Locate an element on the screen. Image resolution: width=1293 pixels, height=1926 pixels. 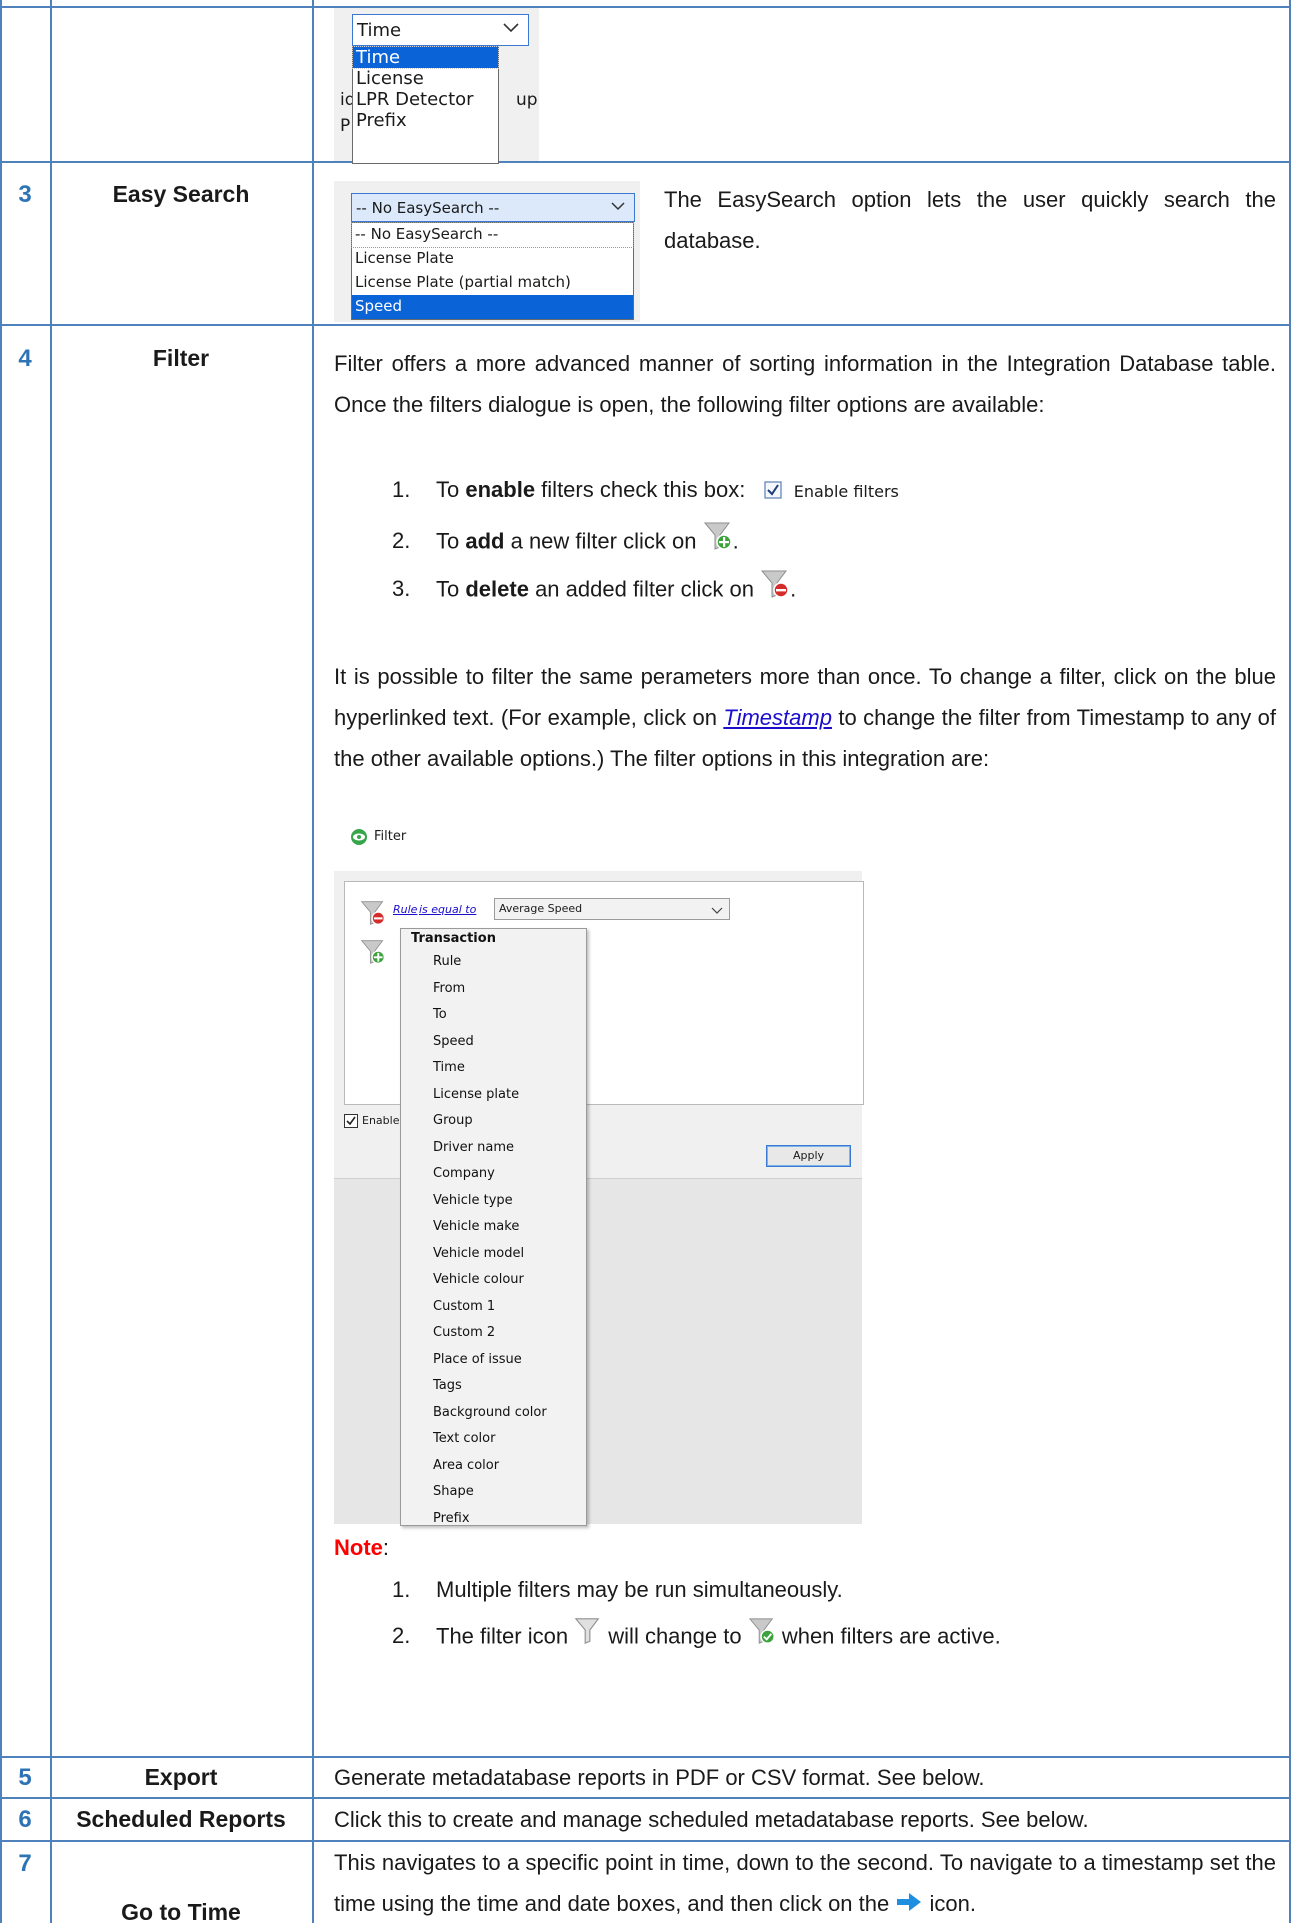
menu-item: To is located at coordinates (493, 1015).